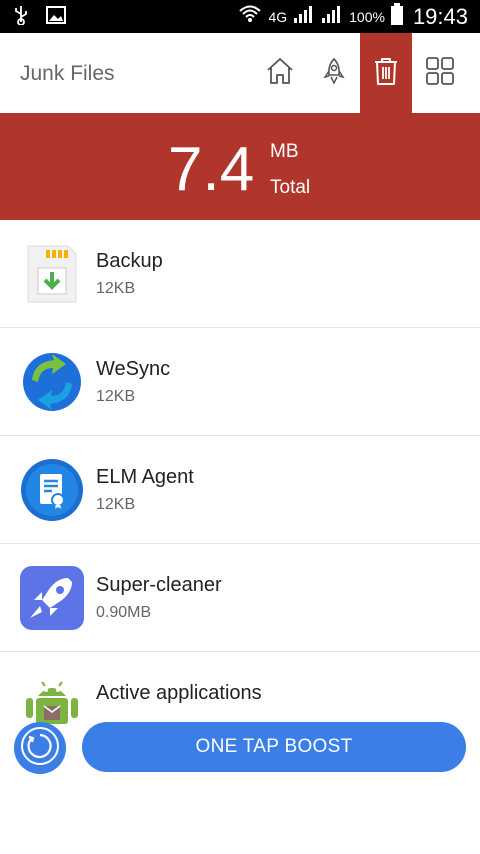  What do you see at coordinates (240, 382) in the screenshot?
I see `list-item-wesync: WeSync 12KB` at bounding box center [240, 382].